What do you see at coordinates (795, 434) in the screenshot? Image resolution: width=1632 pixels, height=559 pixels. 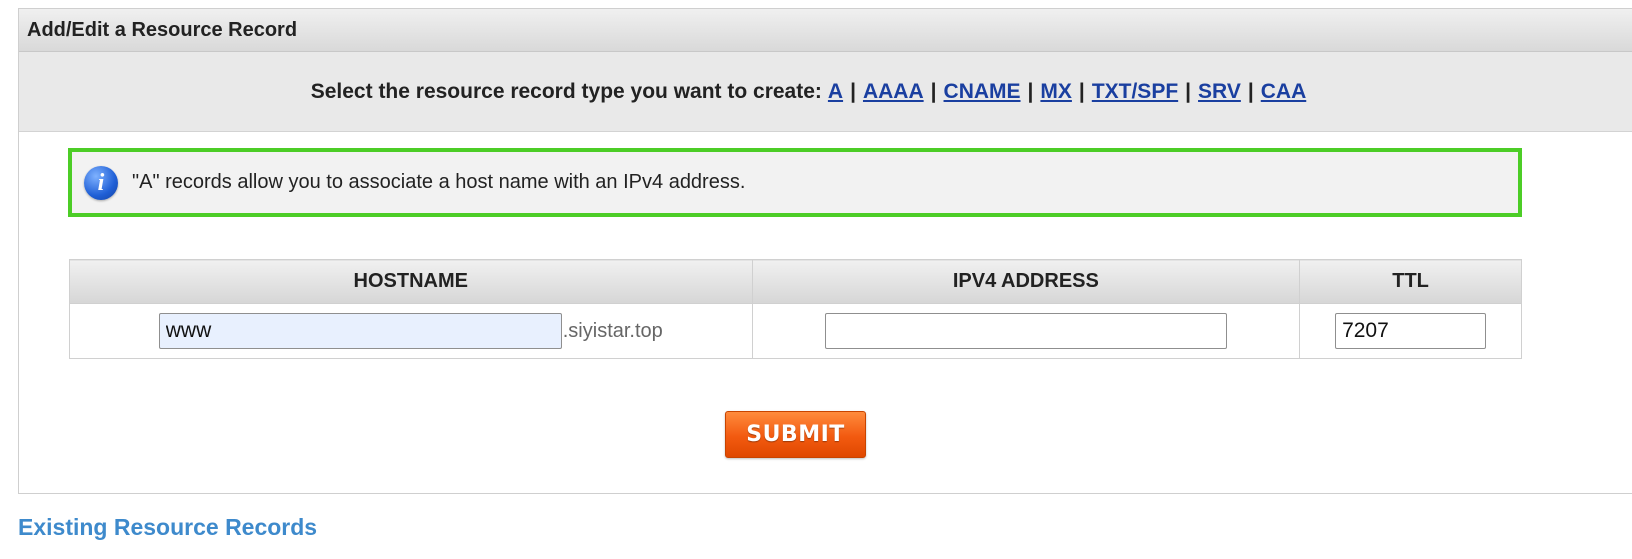 I see `submit-button: SUBMIT` at bounding box center [795, 434].